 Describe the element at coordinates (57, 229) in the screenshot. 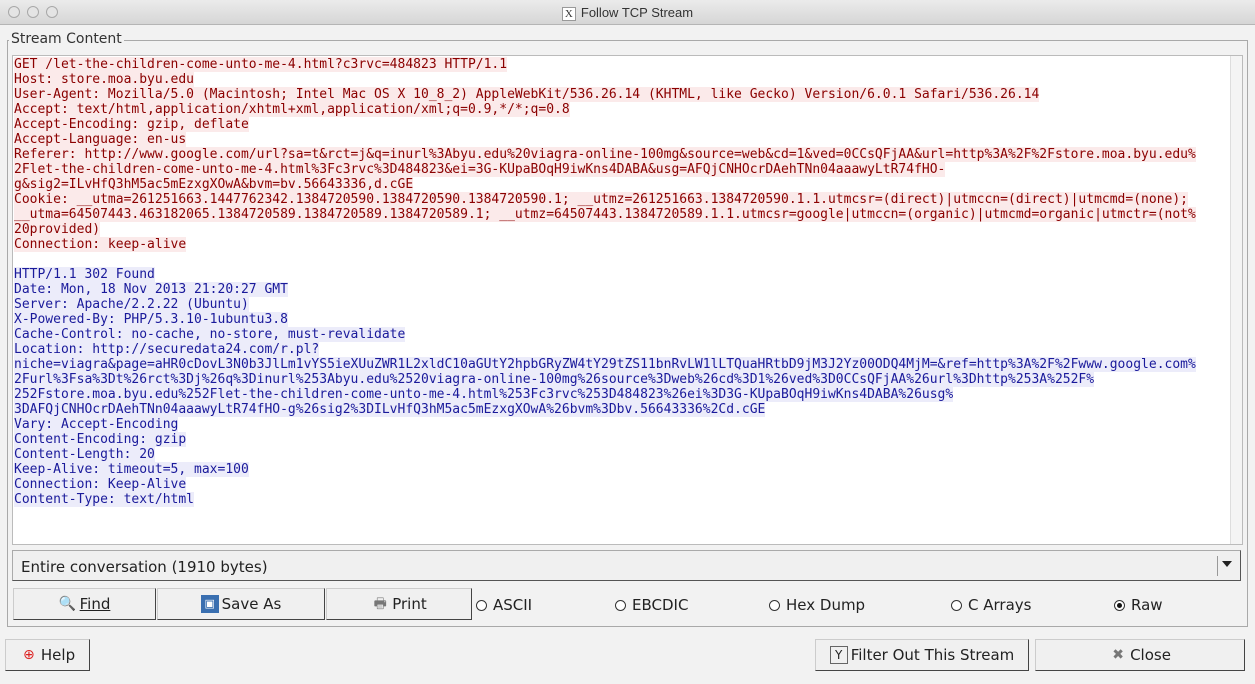

I see `line-text: 20provided)` at that location.